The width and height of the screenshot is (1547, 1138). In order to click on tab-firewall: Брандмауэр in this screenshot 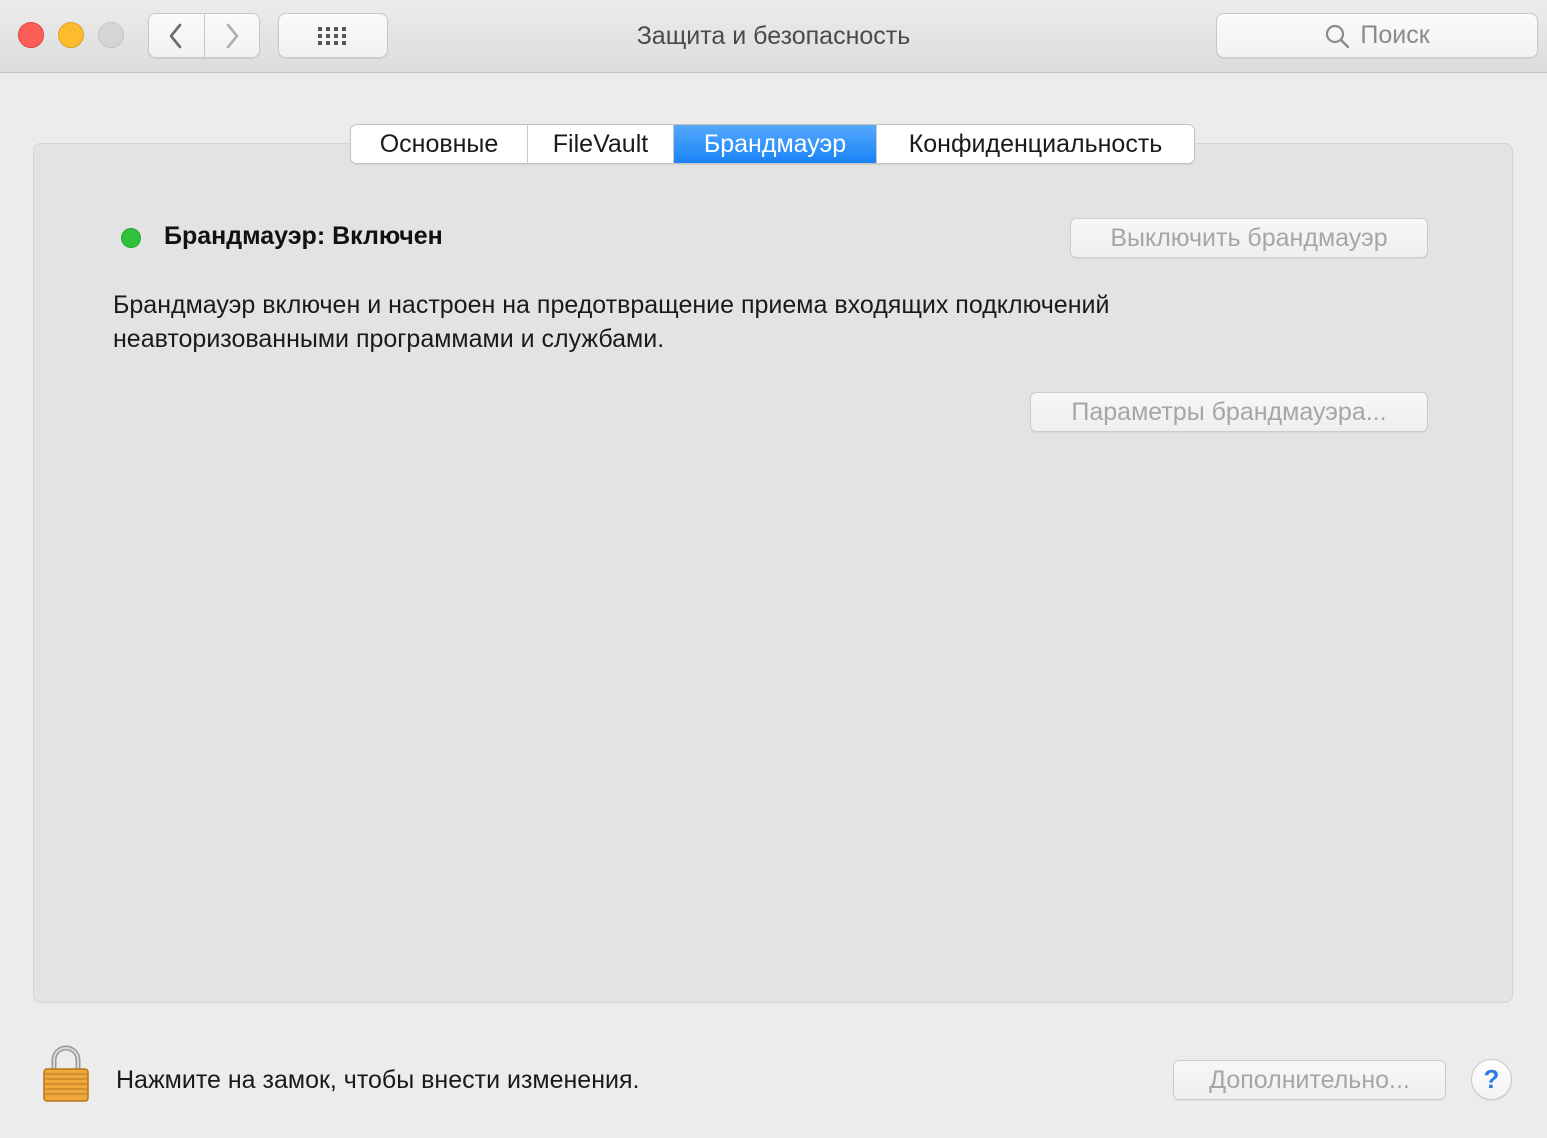, I will do `click(774, 144)`.